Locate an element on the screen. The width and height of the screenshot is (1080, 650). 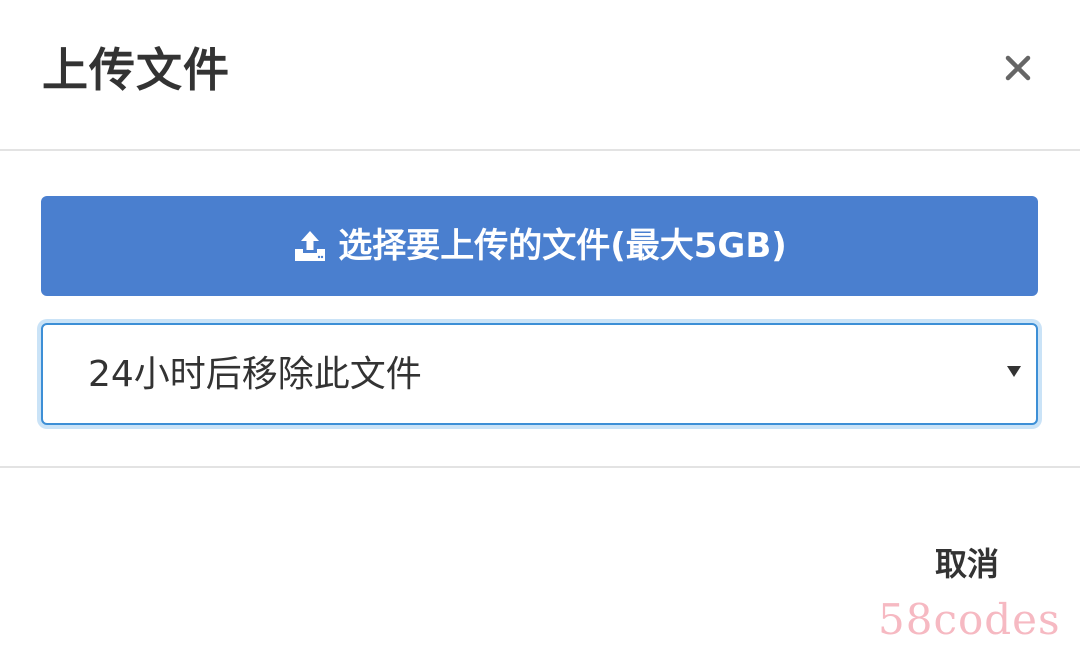
choose-file-button: 选择要上传的文件(最大5GB) is located at coordinates (539, 246).